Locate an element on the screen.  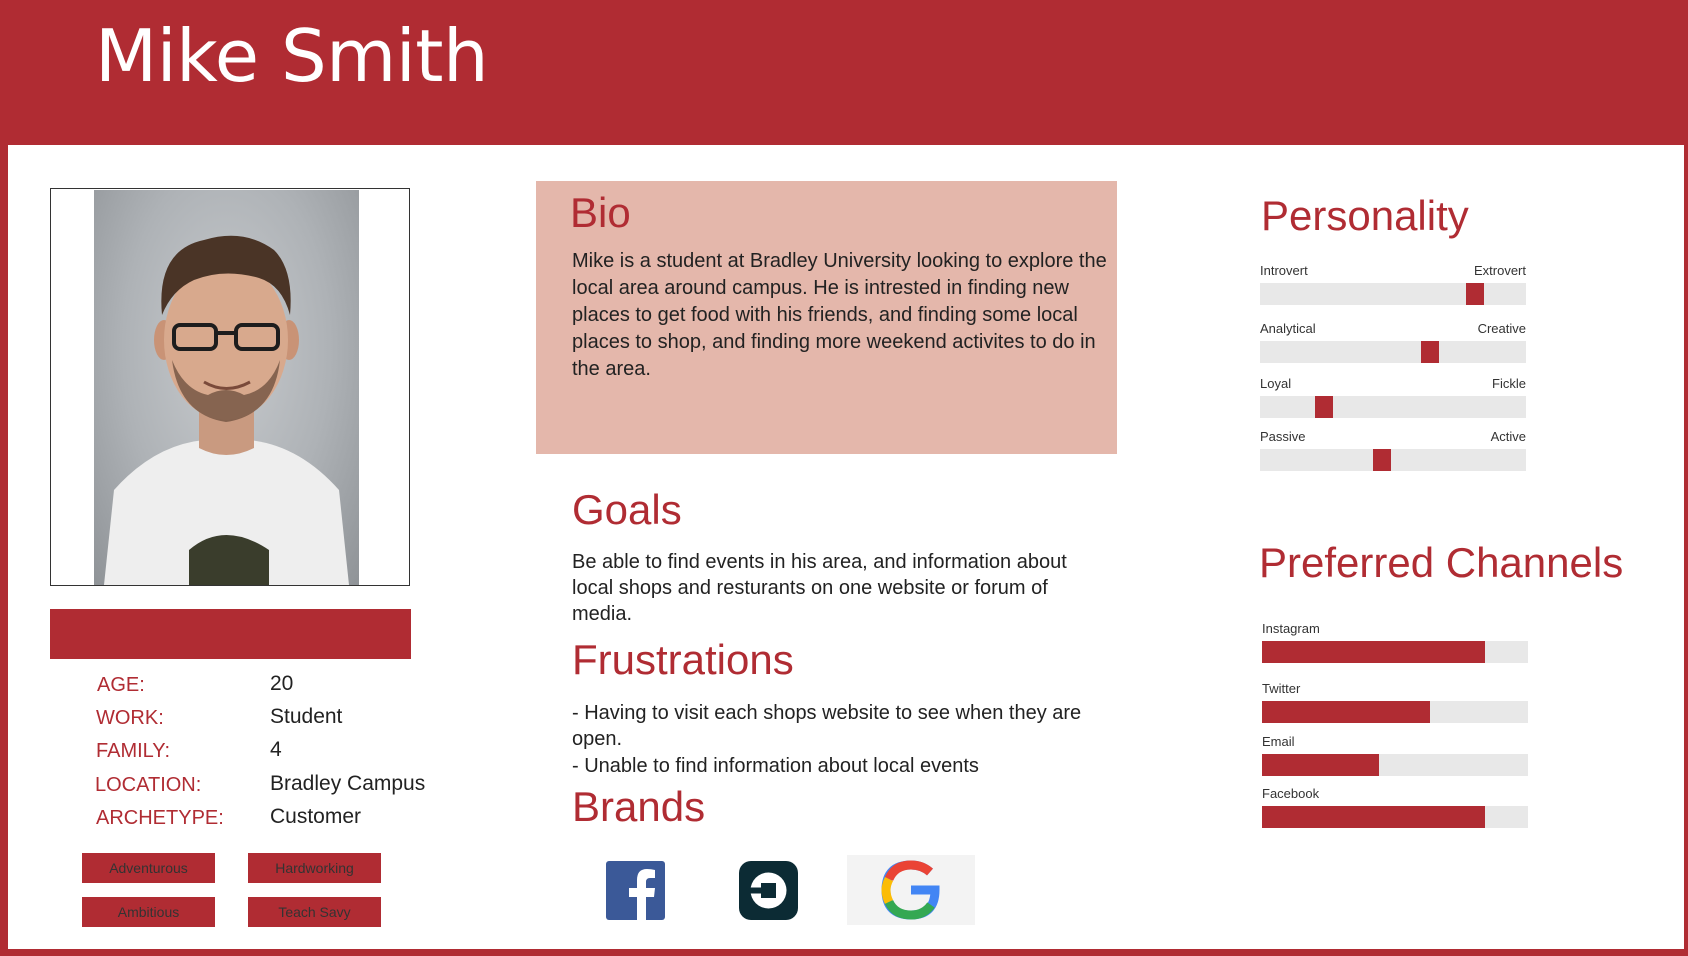
info-value: 4 is located at coordinates (276, 749).